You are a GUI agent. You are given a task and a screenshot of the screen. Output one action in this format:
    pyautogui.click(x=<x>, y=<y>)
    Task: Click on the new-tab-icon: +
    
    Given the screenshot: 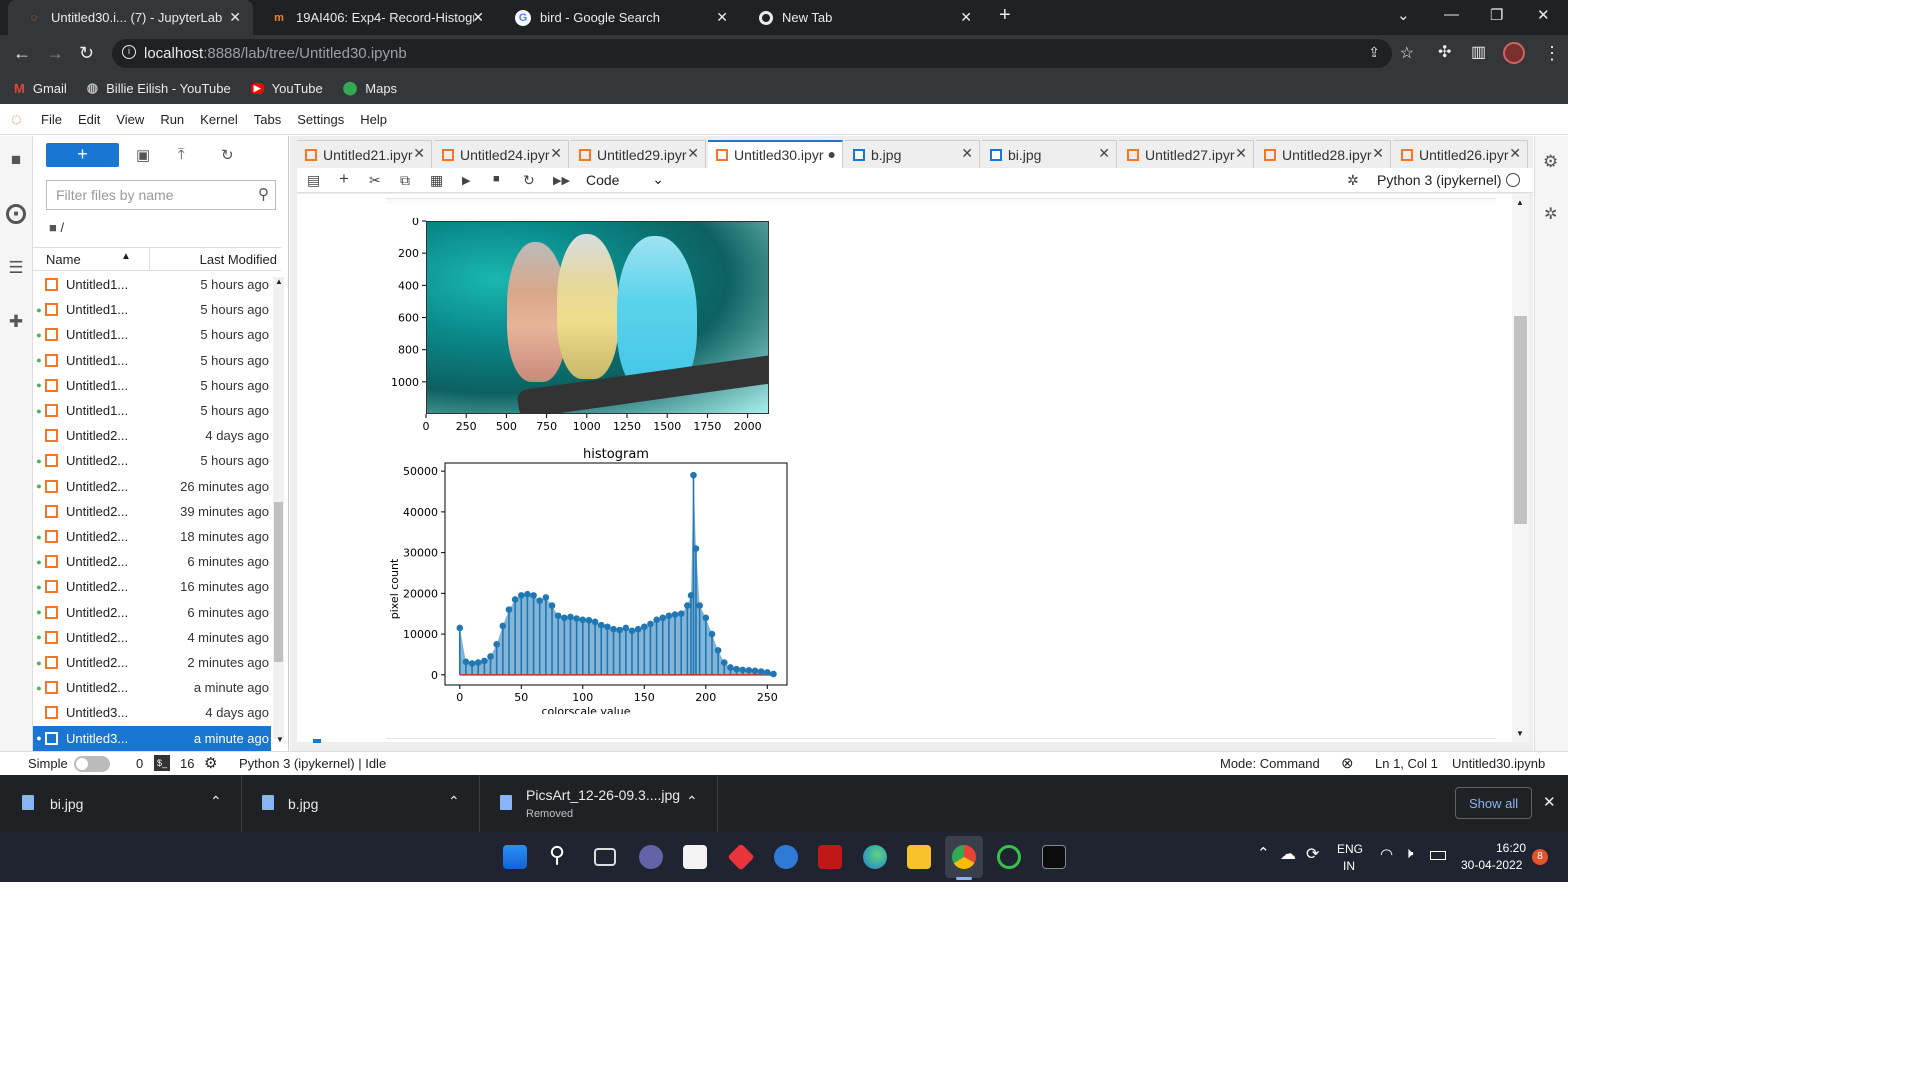 What is the action you would take?
    pyautogui.click(x=1005, y=15)
    